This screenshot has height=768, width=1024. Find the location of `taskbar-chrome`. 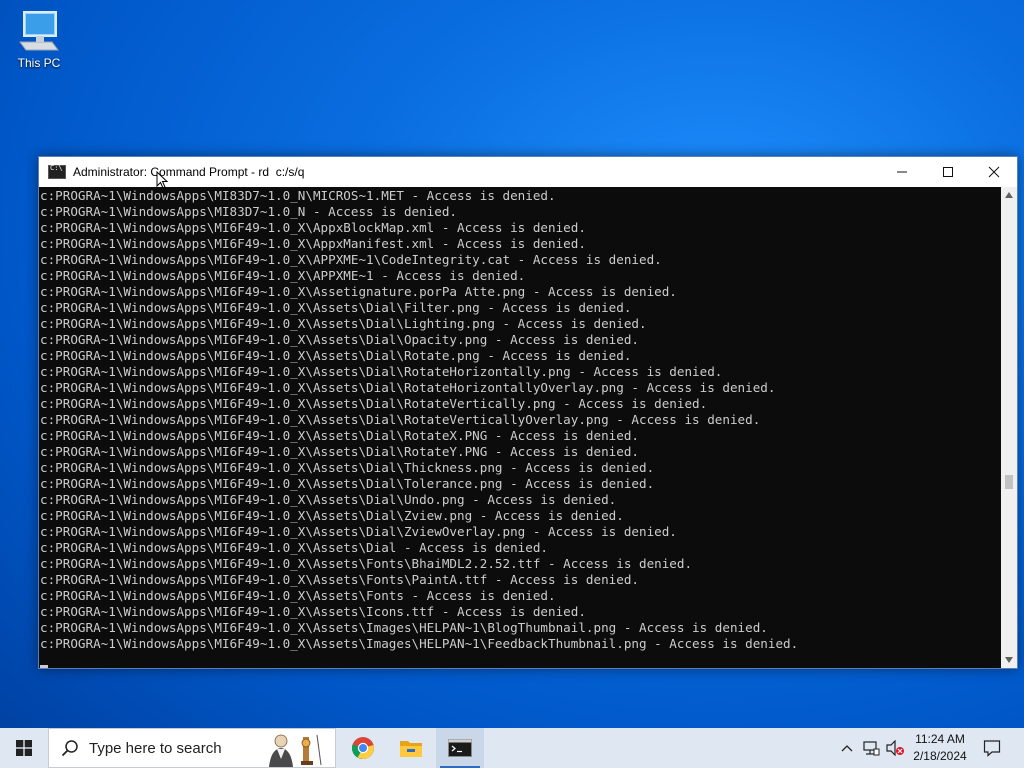

taskbar-chrome is located at coordinates (363, 748).